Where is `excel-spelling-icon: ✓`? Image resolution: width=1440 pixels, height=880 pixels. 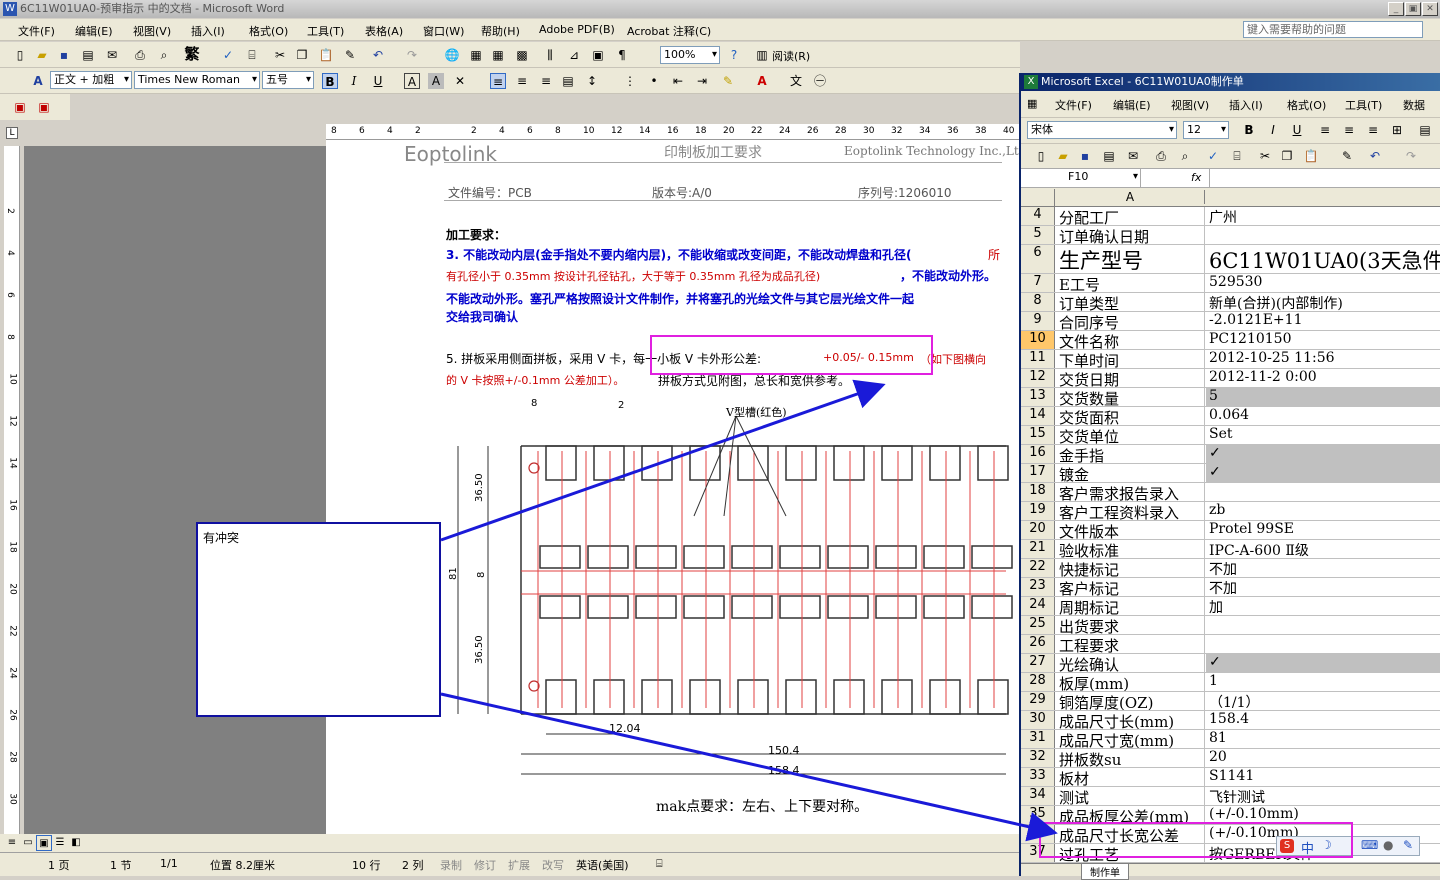 excel-spelling-icon: ✓ is located at coordinates (1213, 156).